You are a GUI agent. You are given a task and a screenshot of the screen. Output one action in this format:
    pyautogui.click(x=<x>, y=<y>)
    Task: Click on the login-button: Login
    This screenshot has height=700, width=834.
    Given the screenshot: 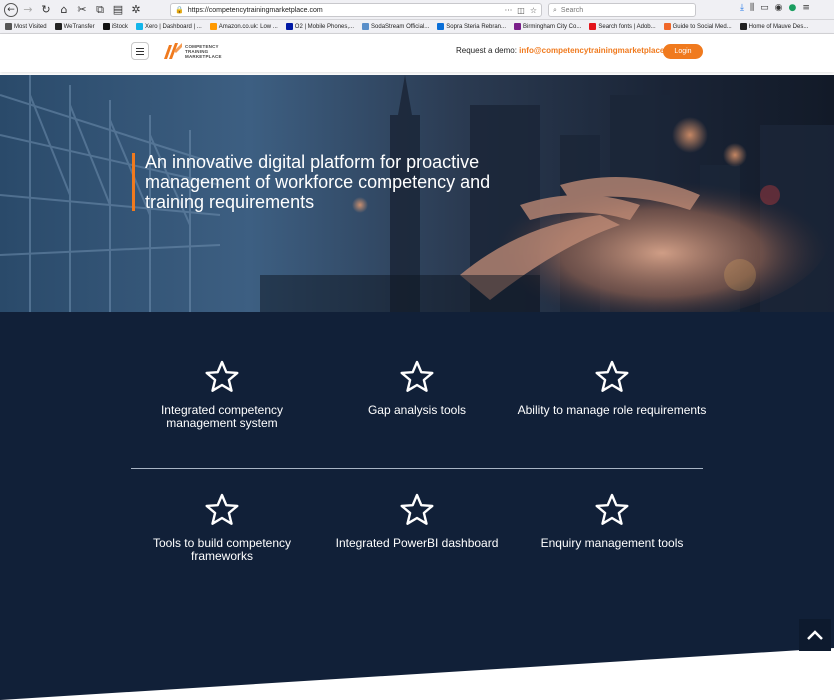 What is the action you would take?
    pyautogui.click(x=683, y=51)
    